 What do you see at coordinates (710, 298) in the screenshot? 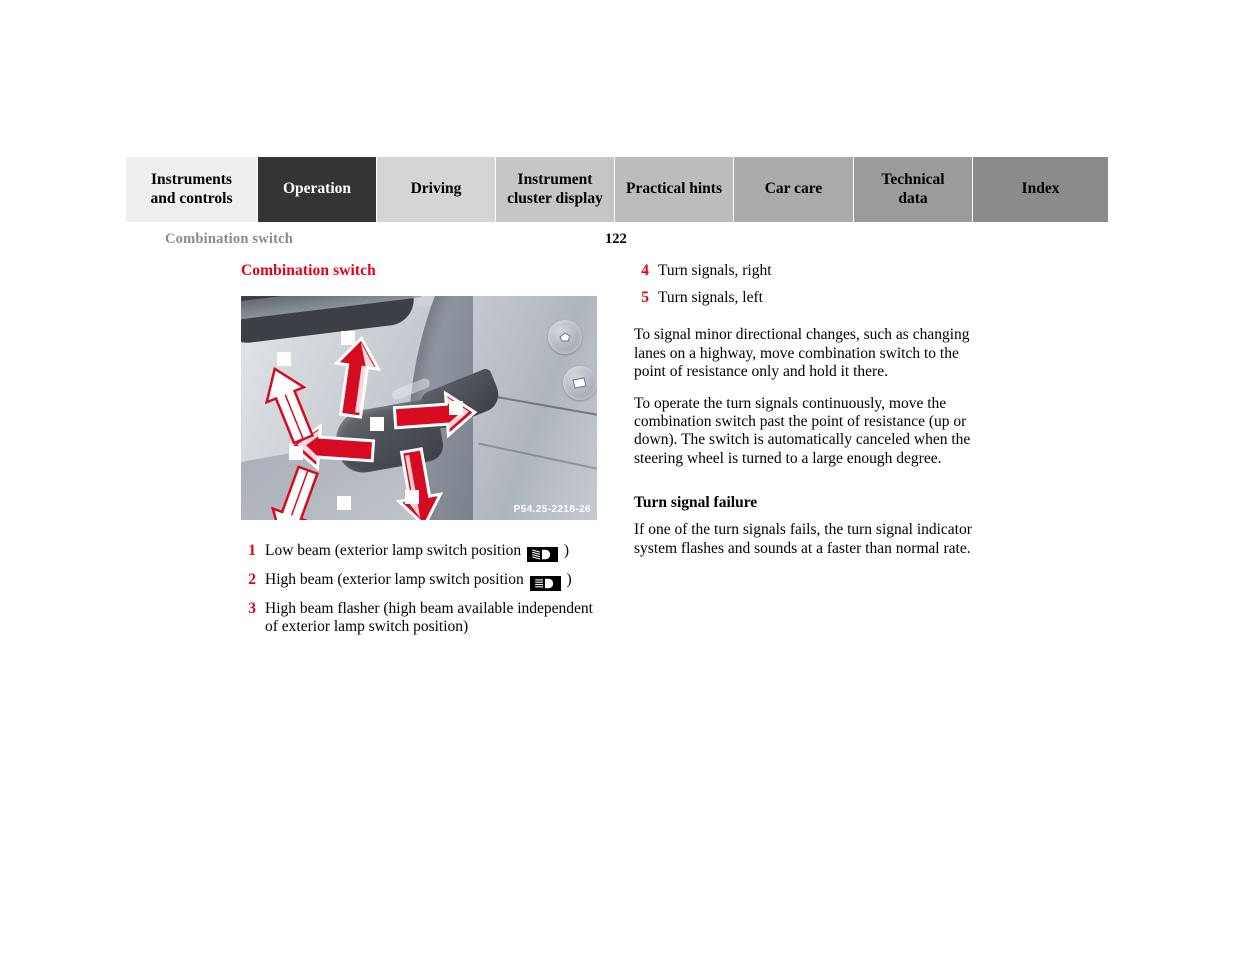
I see `right-list-item-text: Turn signals, left` at bounding box center [710, 298].